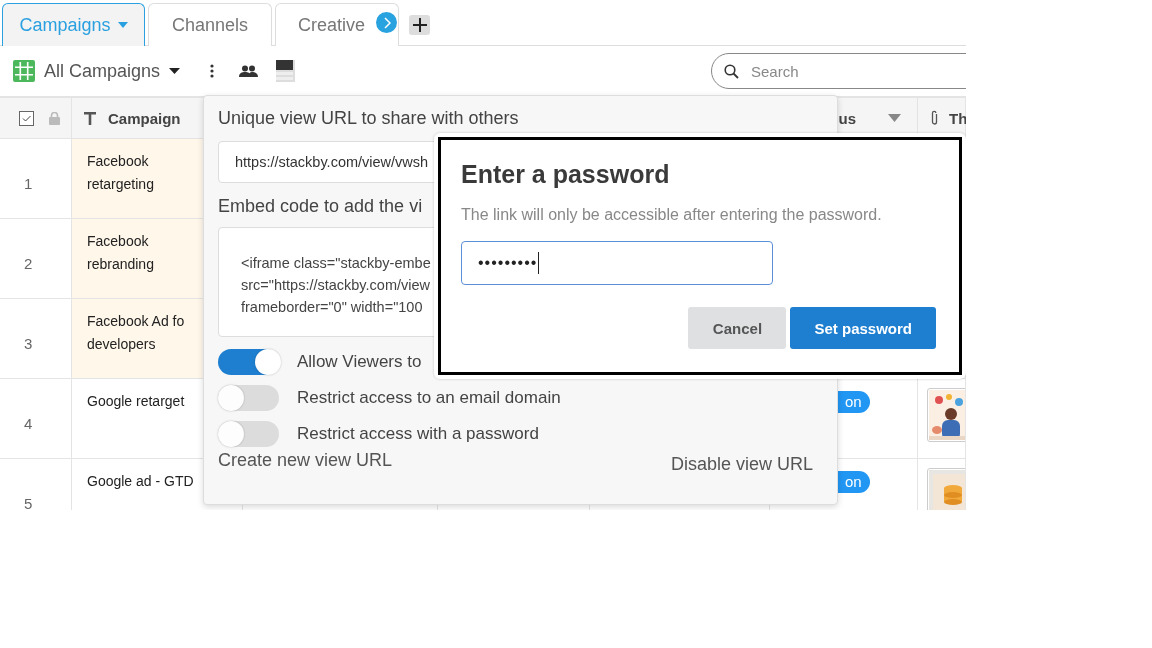 Image resolution: width=1152 pixels, height=648 pixels. Describe the element at coordinates (337, 24) in the screenshot. I see `tab: Creative` at that location.